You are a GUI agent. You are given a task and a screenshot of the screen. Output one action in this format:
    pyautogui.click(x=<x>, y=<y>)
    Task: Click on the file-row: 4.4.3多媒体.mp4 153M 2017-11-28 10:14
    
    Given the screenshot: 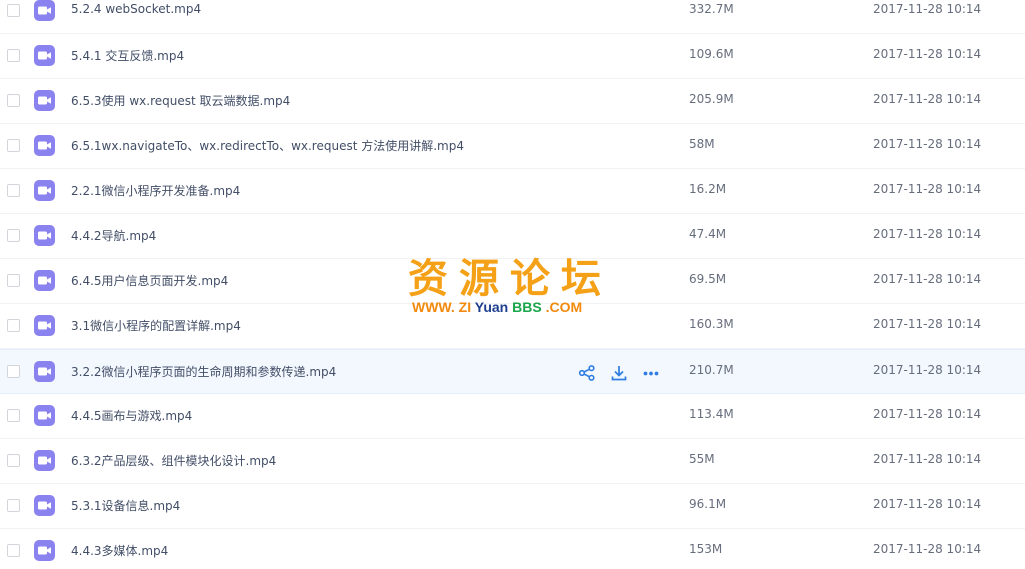 What is the action you would take?
    pyautogui.click(x=512, y=549)
    